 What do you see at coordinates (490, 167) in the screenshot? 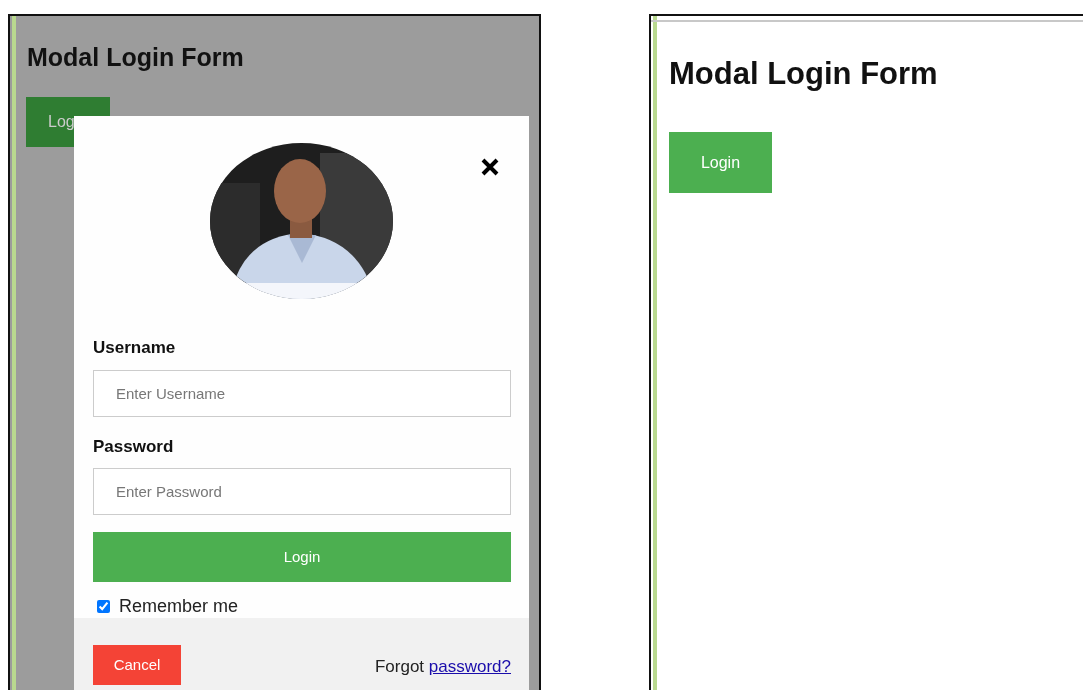
I see `close-icon` at bounding box center [490, 167].